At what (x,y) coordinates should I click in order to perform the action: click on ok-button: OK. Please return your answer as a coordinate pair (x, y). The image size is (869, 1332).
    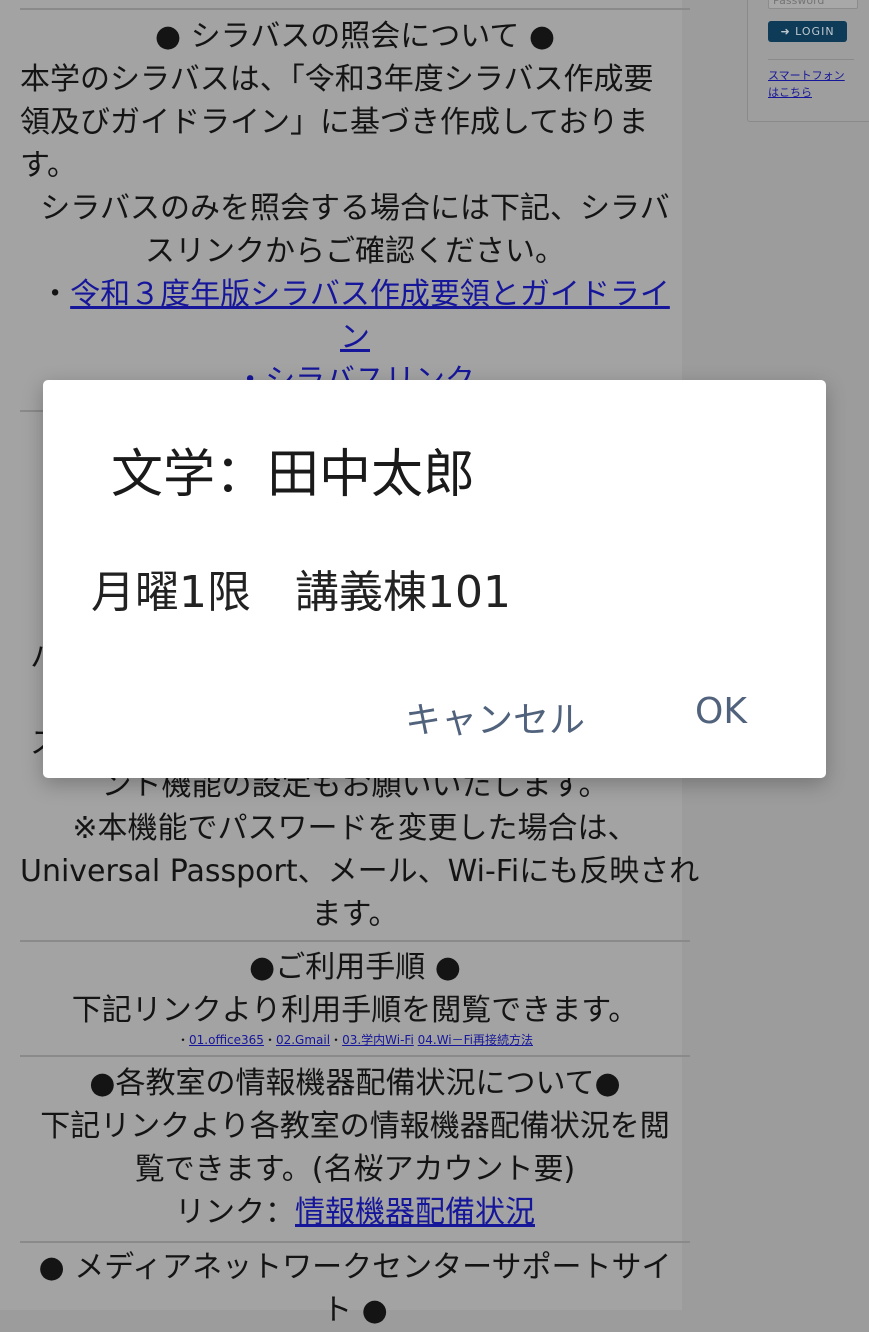
    Looking at the image, I should click on (721, 711).